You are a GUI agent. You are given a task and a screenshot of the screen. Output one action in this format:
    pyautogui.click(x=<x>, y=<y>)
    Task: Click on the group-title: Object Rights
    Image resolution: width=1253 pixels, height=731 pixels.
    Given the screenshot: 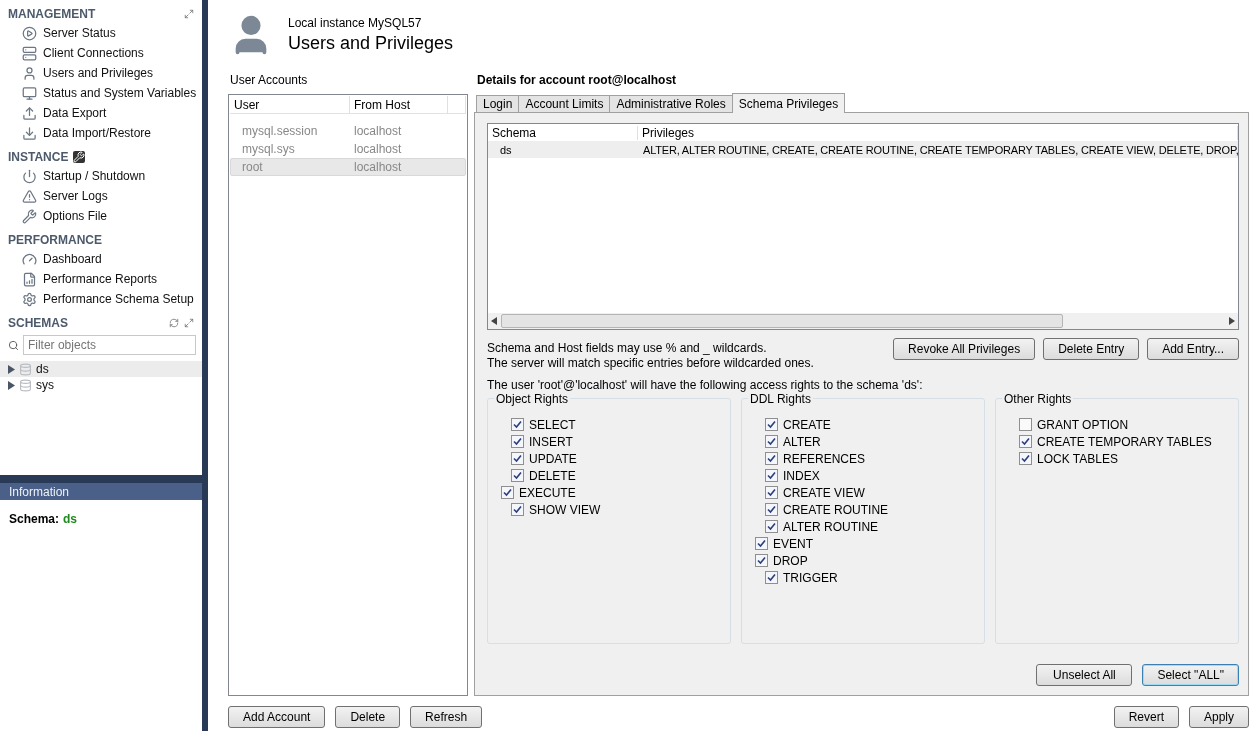 What is the action you would take?
    pyautogui.click(x=532, y=399)
    